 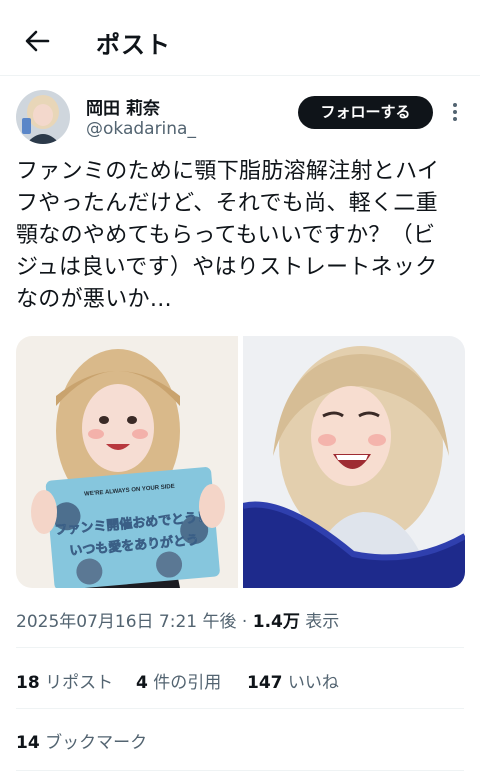 I want to click on author-row: 岡田 莉奈 @okadarina_ フォローする, so click(x=240, y=117).